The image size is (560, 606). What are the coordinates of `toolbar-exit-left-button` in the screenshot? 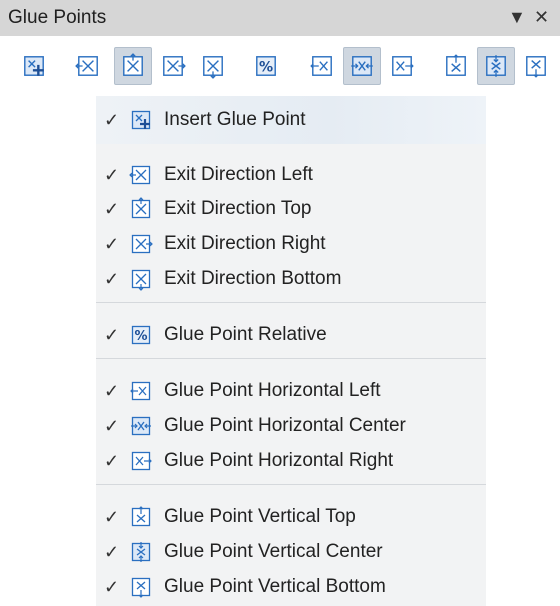 It's located at (88, 66).